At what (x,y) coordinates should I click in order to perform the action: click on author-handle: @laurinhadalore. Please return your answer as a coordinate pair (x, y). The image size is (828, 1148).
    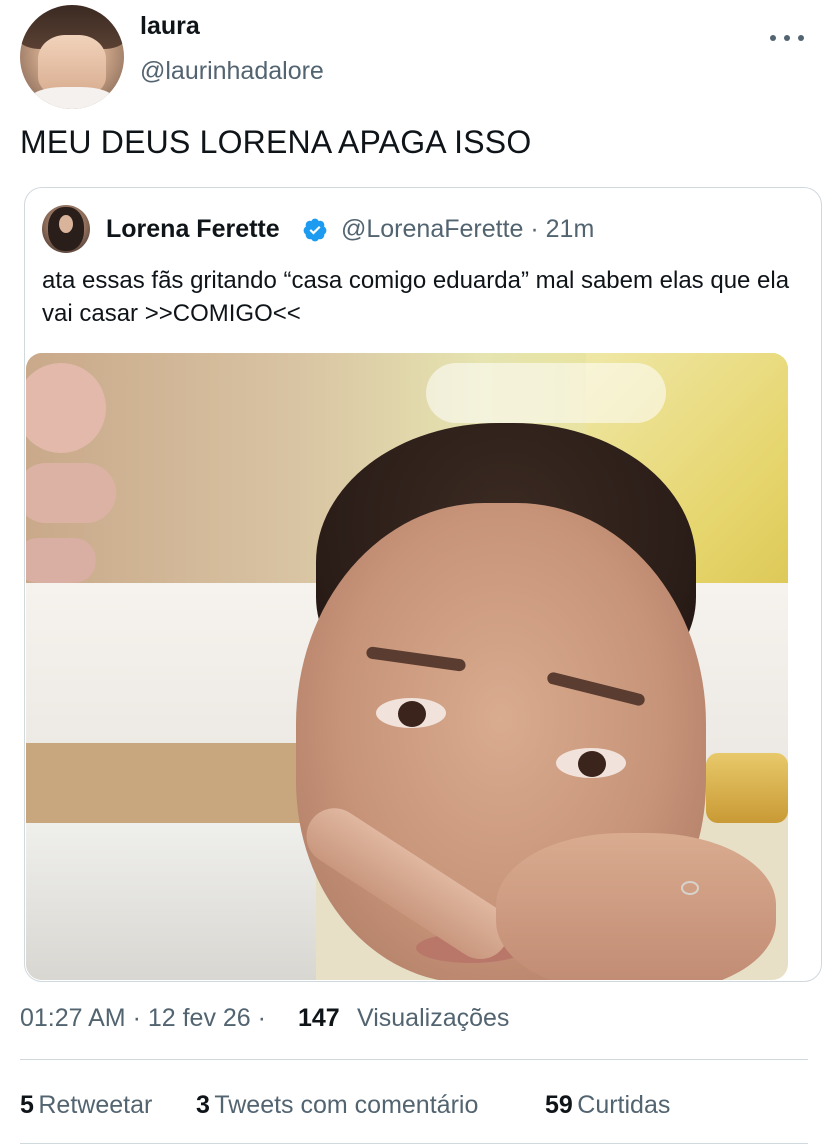
    Looking at the image, I should click on (232, 71).